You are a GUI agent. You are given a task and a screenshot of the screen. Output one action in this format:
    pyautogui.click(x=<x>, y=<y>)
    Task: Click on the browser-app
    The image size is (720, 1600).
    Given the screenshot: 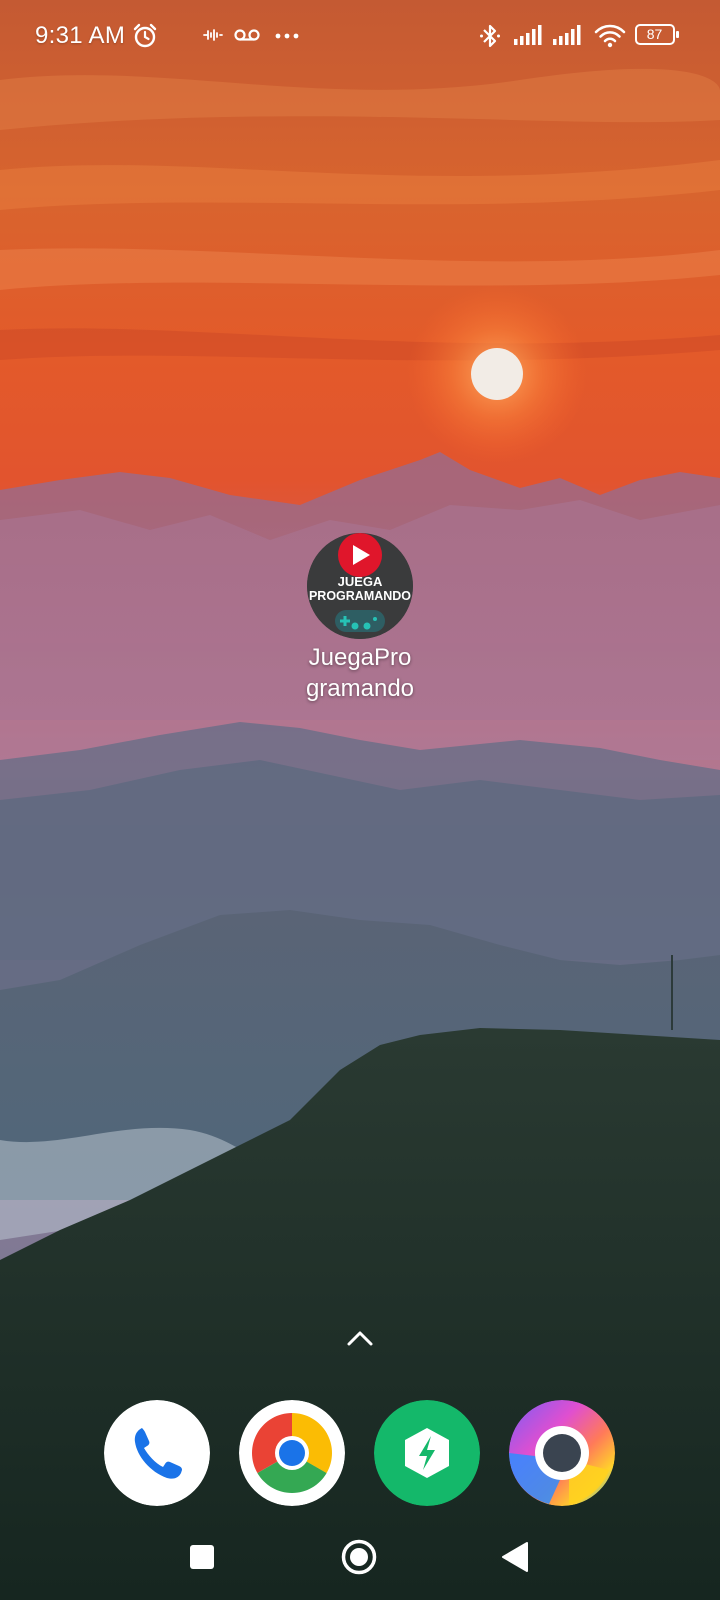 What is the action you would take?
    pyautogui.click(x=562, y=1453)
    